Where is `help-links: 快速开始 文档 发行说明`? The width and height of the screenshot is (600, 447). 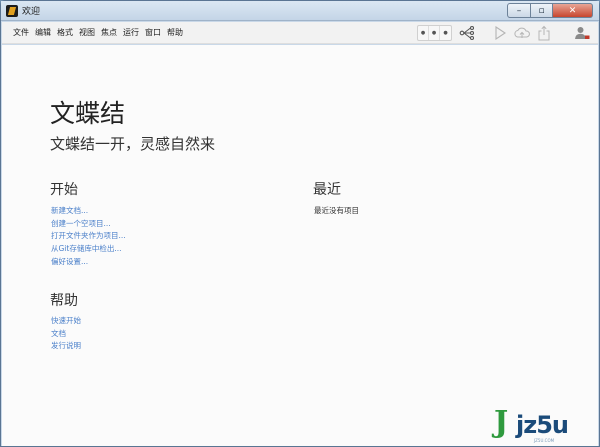
help-links: 快速开始 文档 发行说明 is located at coordinates (66, 334).